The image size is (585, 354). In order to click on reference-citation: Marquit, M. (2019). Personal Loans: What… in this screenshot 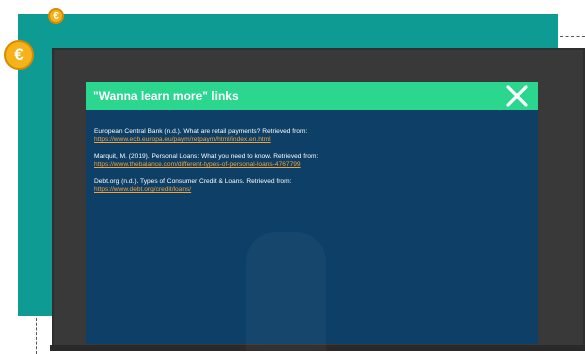, I will do `click(206, 156)`.